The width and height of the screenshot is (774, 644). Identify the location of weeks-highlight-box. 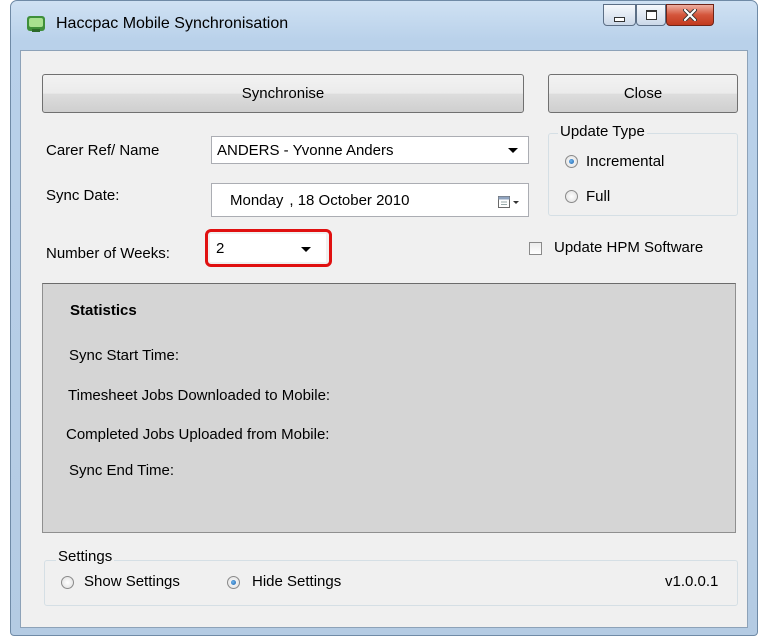
(268, 248).